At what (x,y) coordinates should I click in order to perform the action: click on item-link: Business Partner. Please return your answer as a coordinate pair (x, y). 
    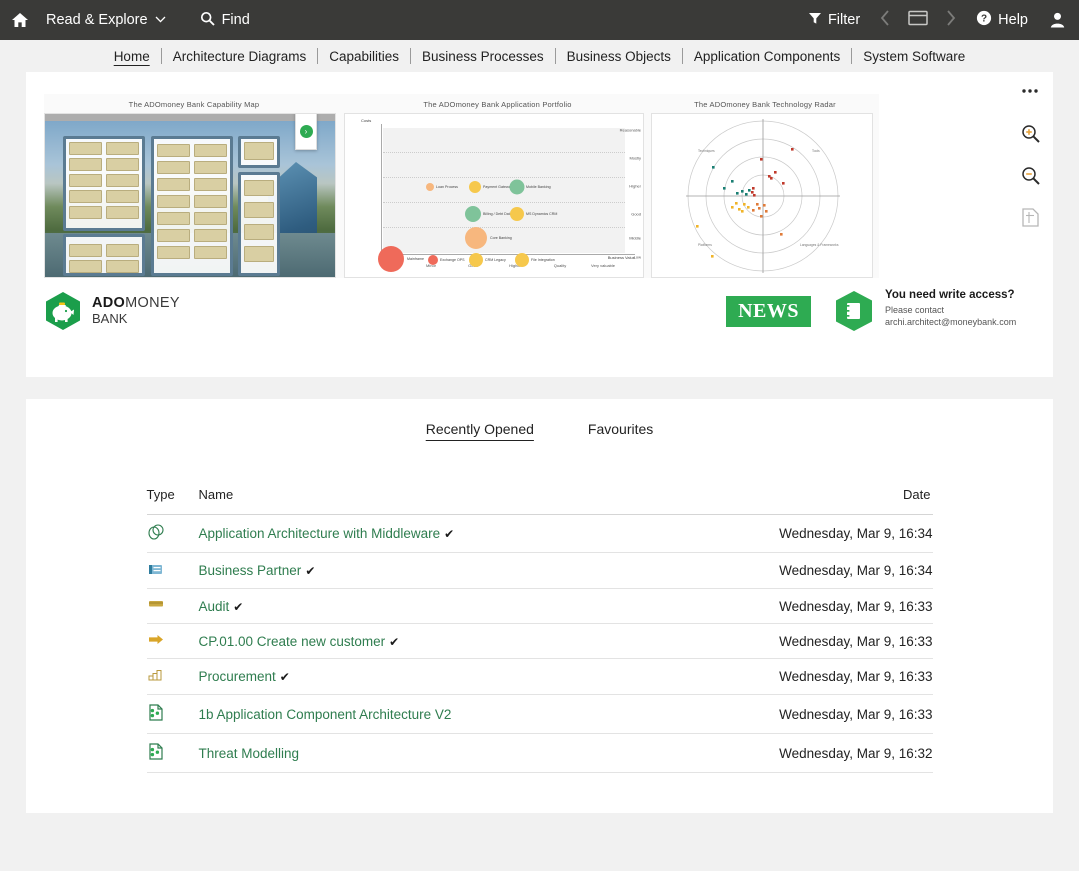
    Looking at the image, I should click on (250, 570).